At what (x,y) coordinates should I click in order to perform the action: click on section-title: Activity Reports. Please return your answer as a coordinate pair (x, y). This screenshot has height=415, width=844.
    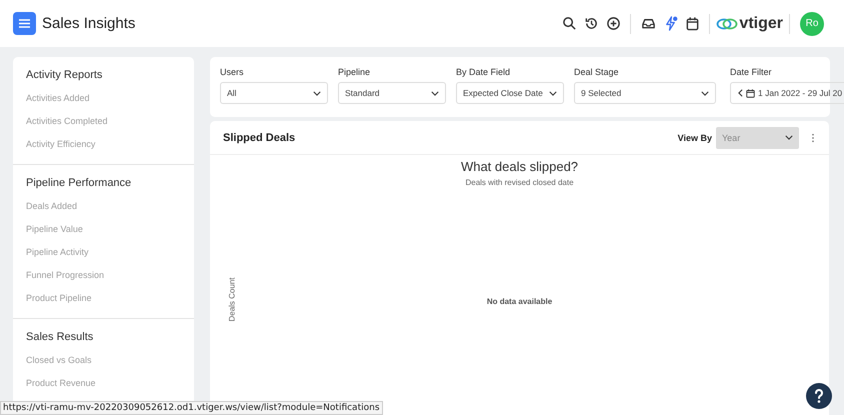
    Looking at the image, I should click on (64, 75).